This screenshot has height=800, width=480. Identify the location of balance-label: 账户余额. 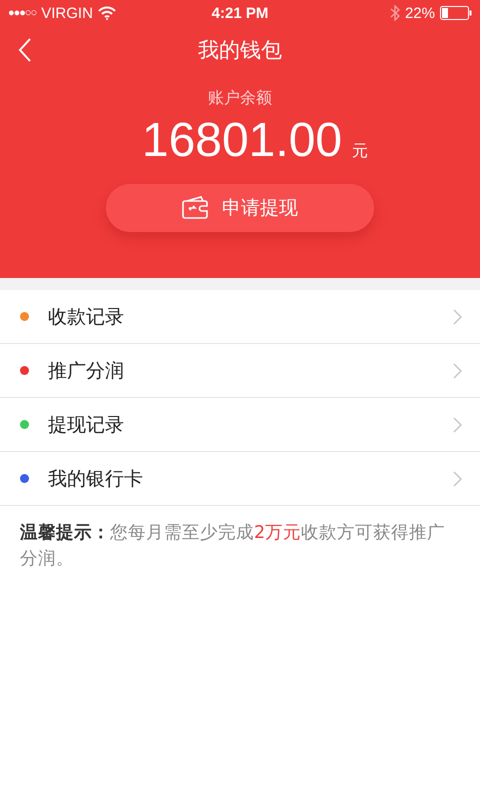
(240, 98).